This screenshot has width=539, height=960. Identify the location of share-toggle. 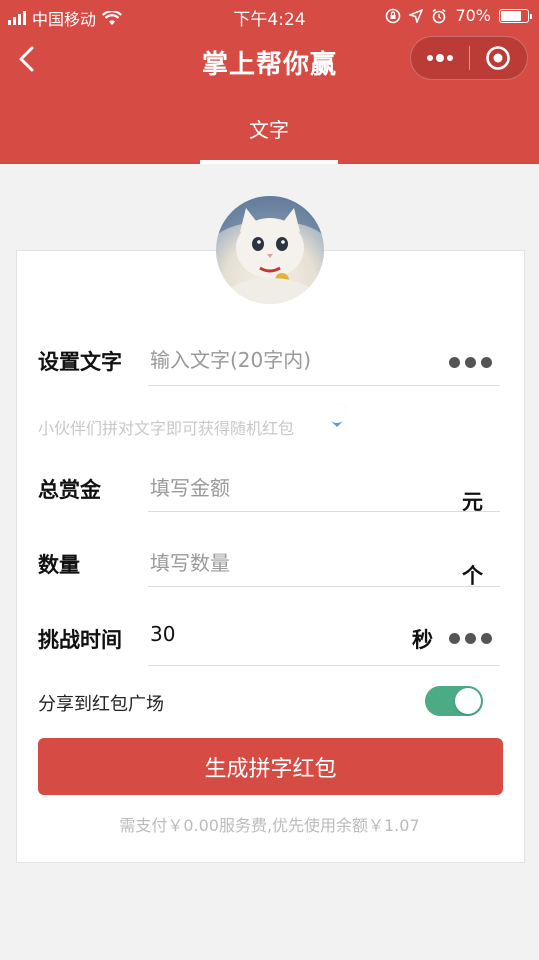
(454, 701).